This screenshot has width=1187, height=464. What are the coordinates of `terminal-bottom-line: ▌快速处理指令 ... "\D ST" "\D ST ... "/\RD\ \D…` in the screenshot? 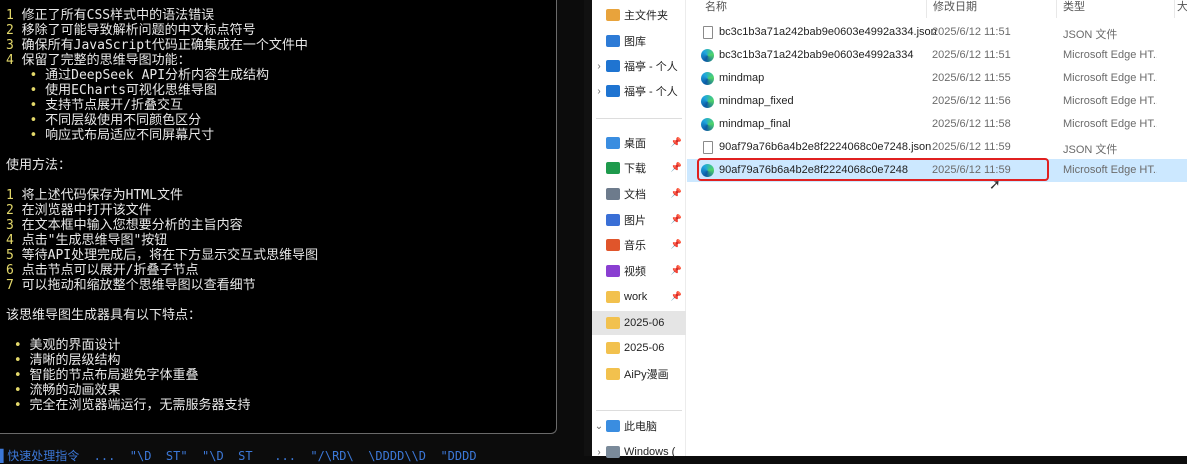 It's located at (238, 456).